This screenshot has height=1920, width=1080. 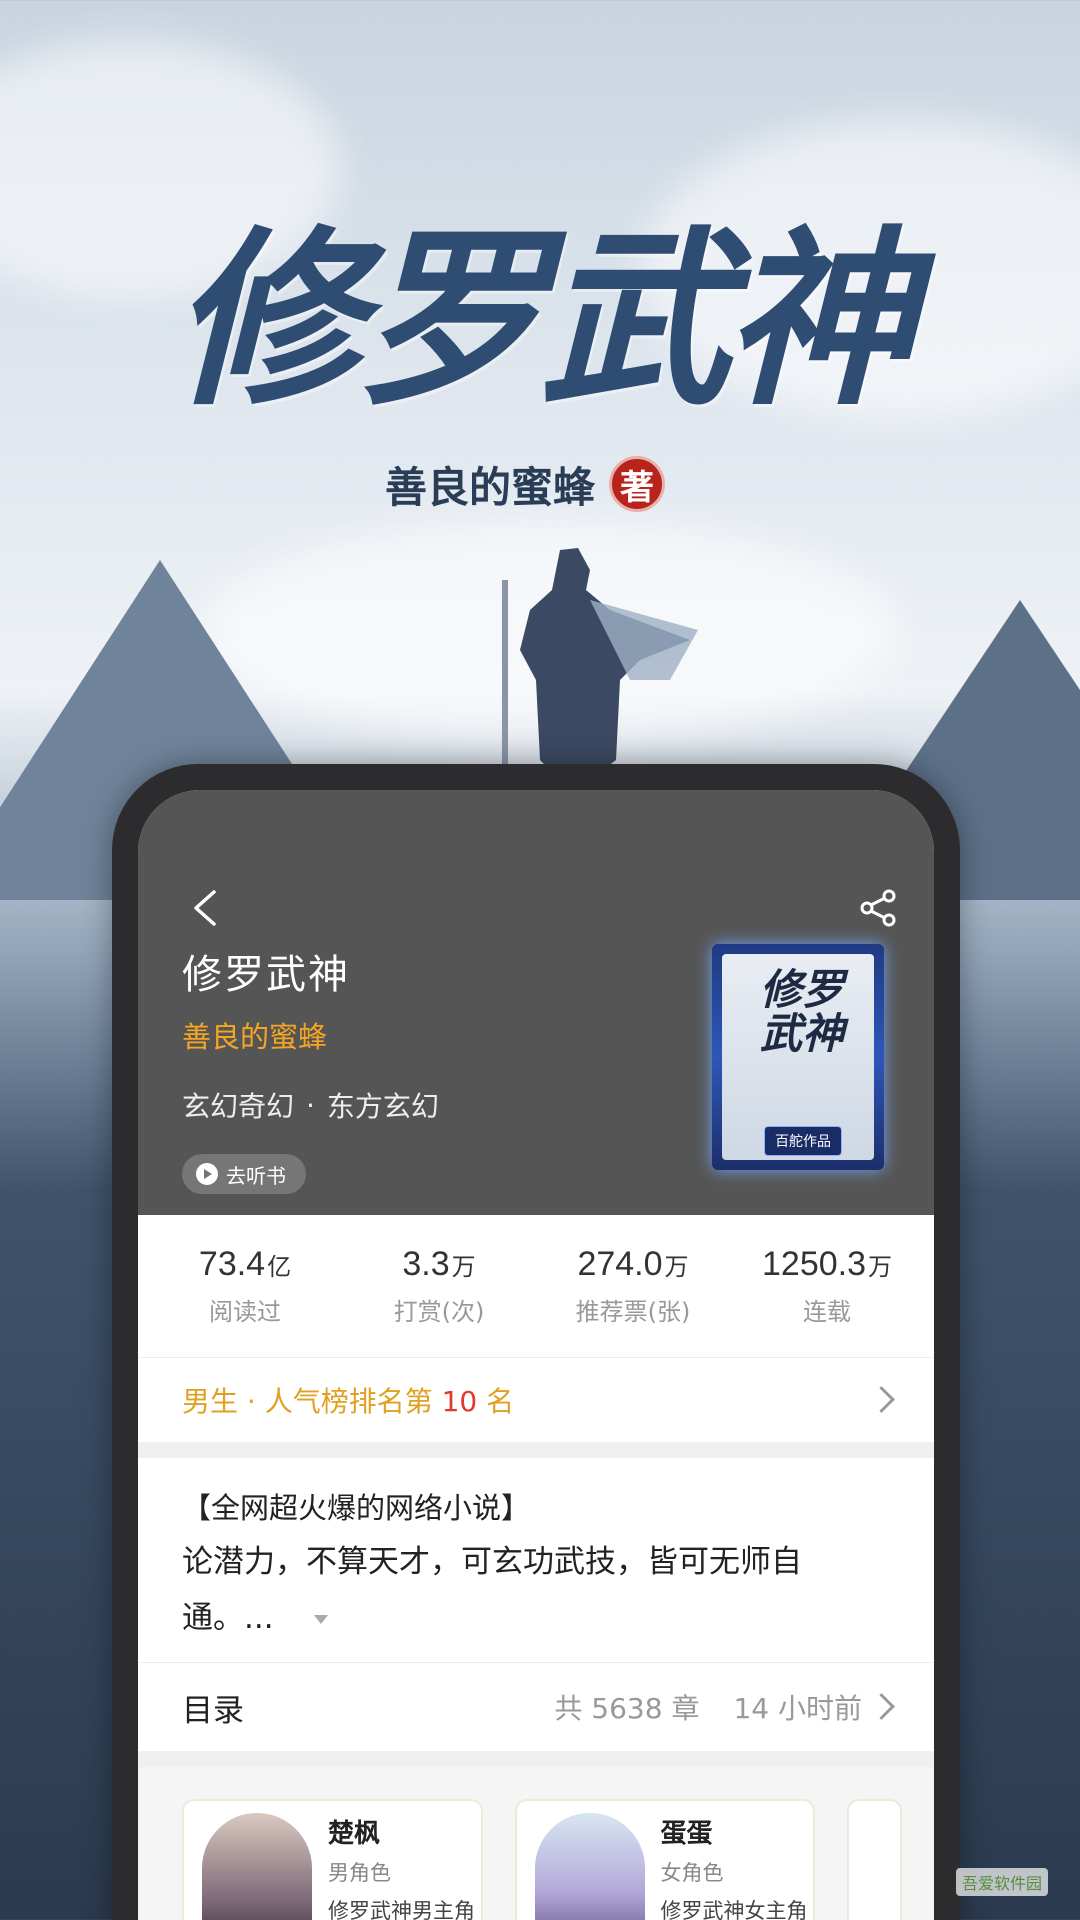 I want to click on book-author-link: 善良的蜜蜂, so click(x=254, y=1035).